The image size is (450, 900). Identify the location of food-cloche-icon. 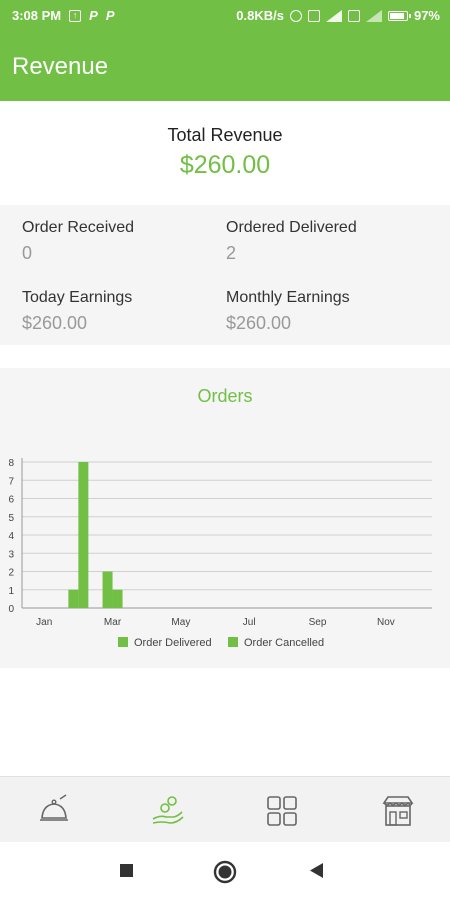
(54, 807).